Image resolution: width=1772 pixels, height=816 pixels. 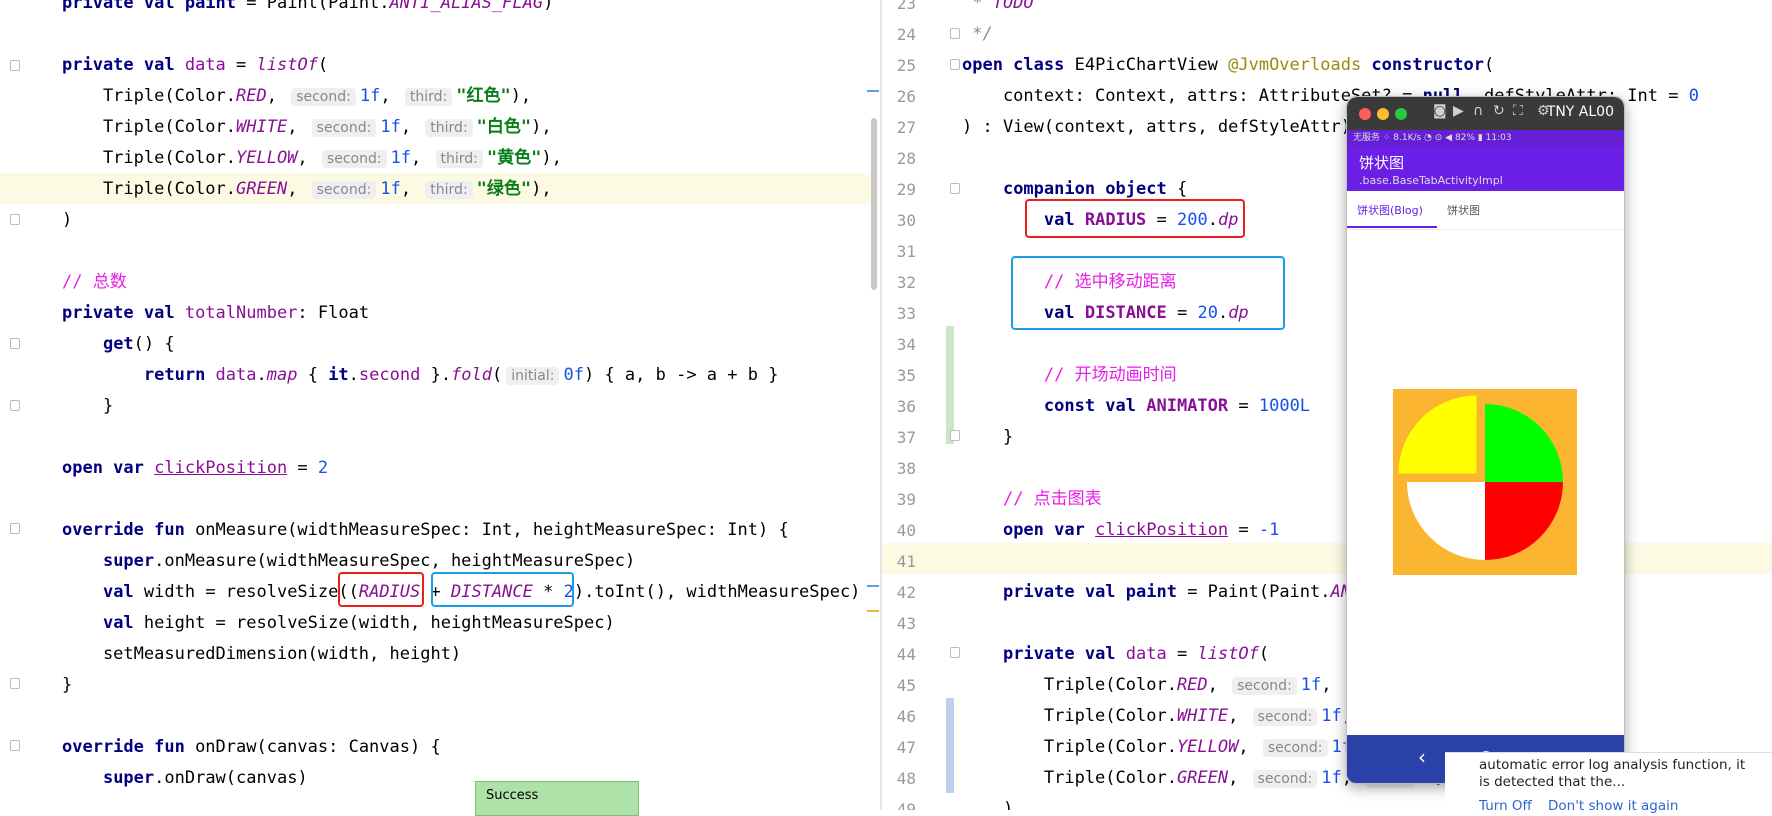 I want to click on code-token: Triple(Color., so click(x=149, y=127).